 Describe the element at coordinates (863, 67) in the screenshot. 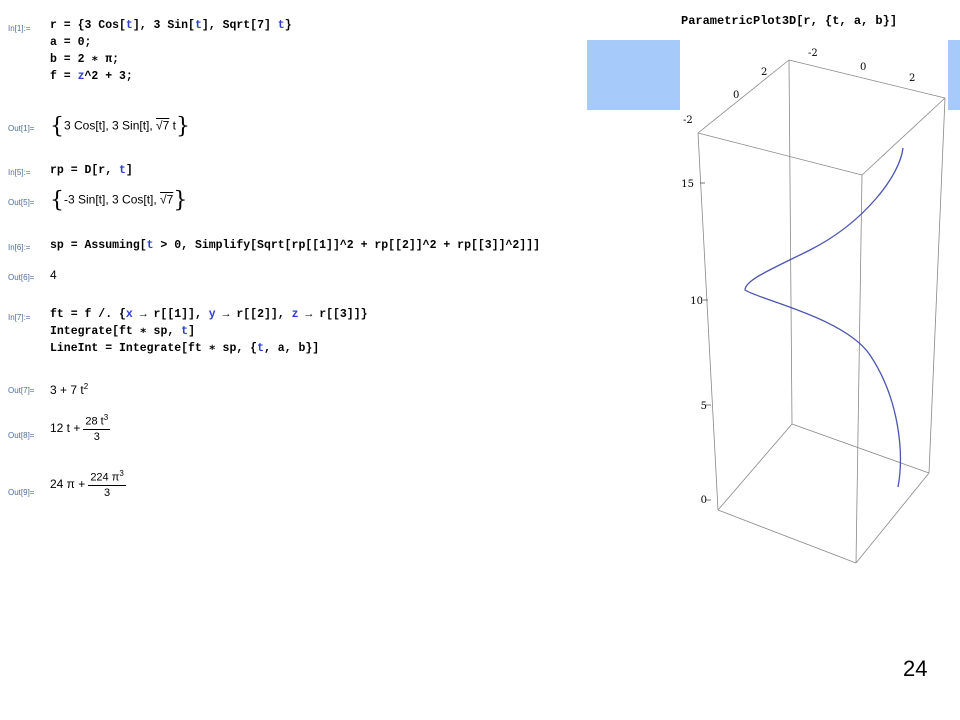

I see `top-back-tick-0: 0` at that location.